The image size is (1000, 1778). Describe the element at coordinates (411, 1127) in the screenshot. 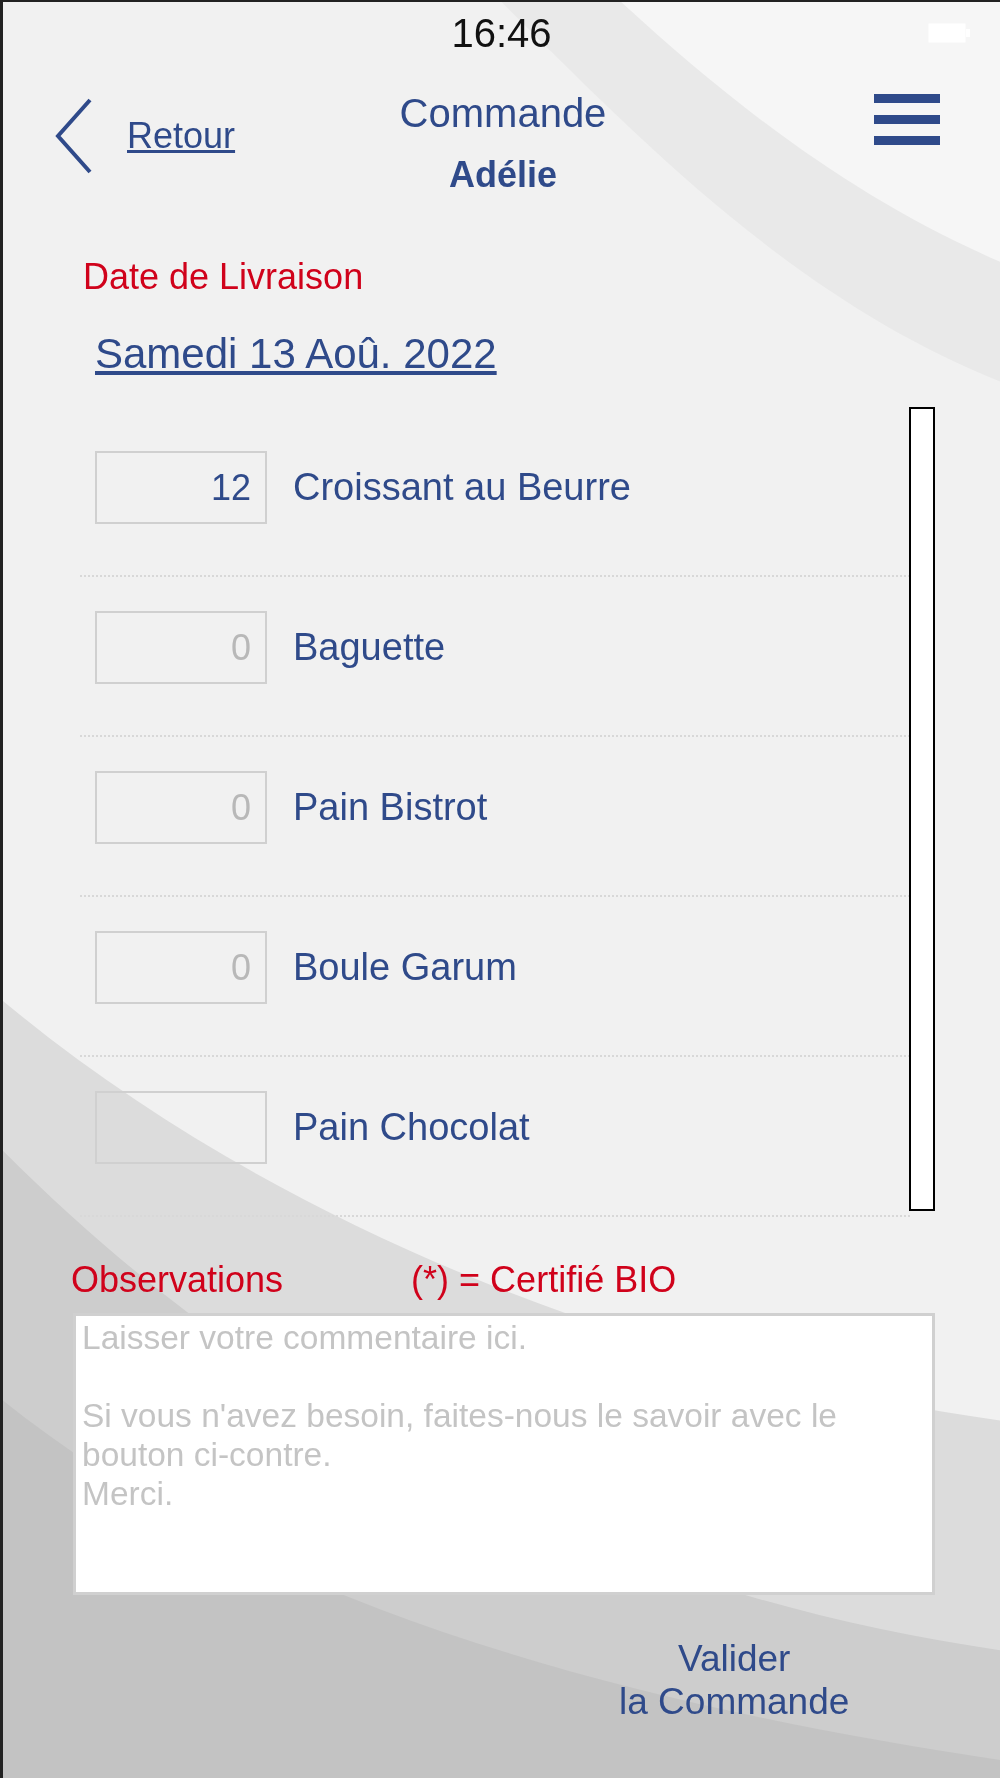

I see `product-name: Pain Chocolat` at that location.